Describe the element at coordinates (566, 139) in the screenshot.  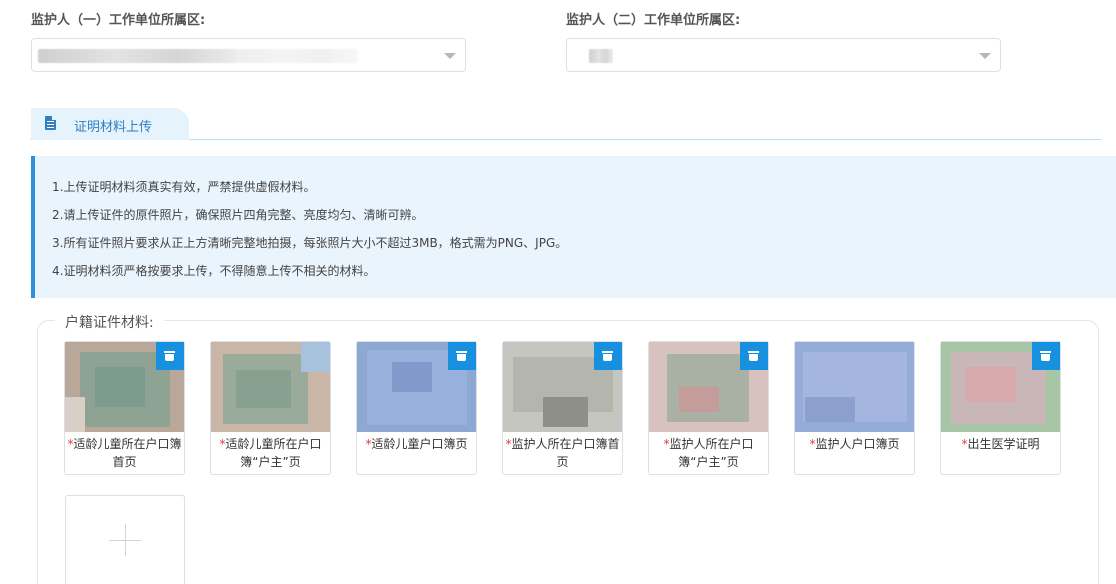
I see `tab-divider` at that location.